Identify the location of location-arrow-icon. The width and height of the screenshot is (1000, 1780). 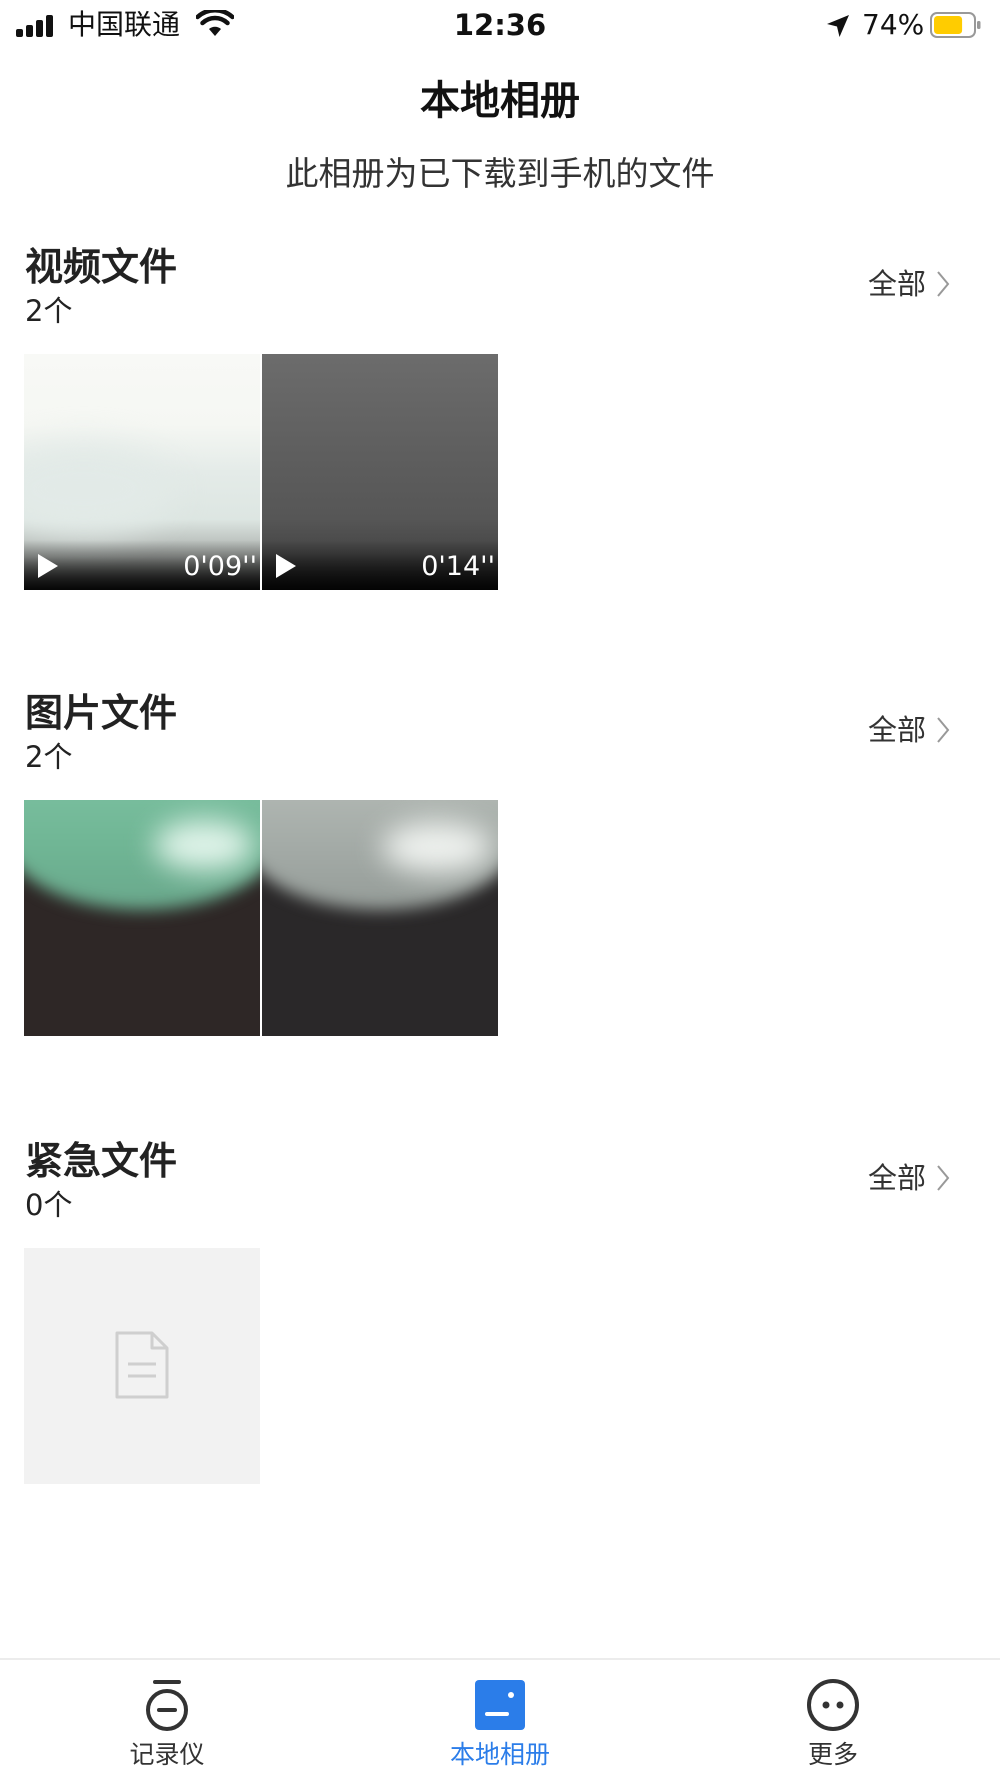
(838, 26).